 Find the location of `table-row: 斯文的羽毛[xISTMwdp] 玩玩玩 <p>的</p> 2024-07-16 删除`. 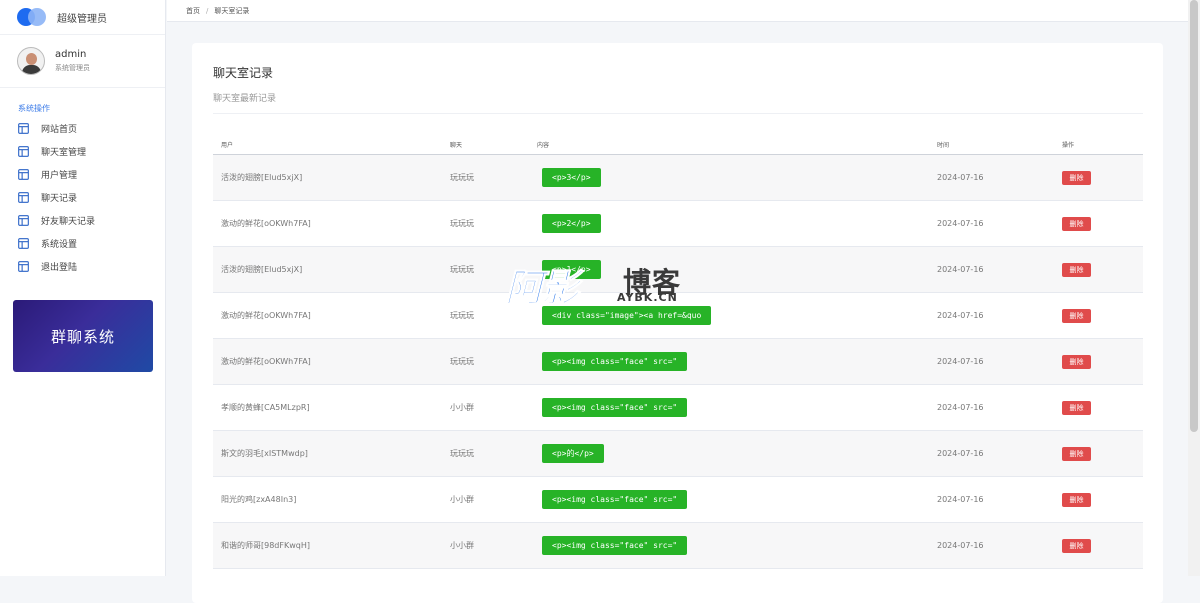

table-row: 斯文的羽毛[xISTMwdp] 玩玩玩 <p>的</p> 2024-07-16 删除 is located at coordinates (678, 454).